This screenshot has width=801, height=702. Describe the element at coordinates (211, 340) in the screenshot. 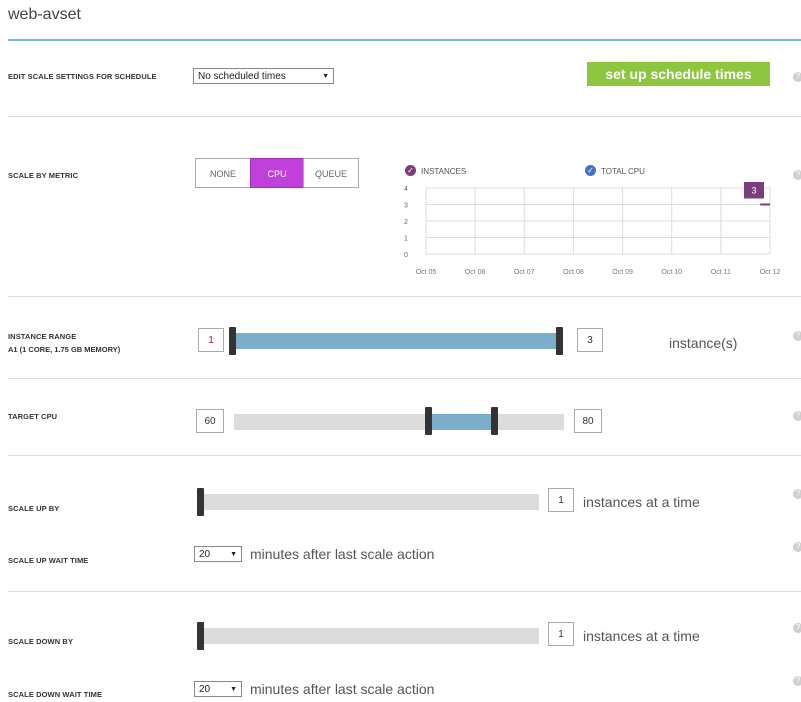

I see `instance-min-input: 1` at that location.